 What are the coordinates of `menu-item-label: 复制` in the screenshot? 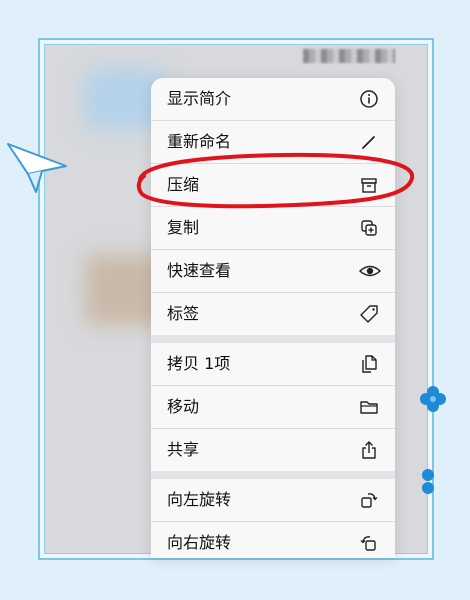 It's located at (183, 227).